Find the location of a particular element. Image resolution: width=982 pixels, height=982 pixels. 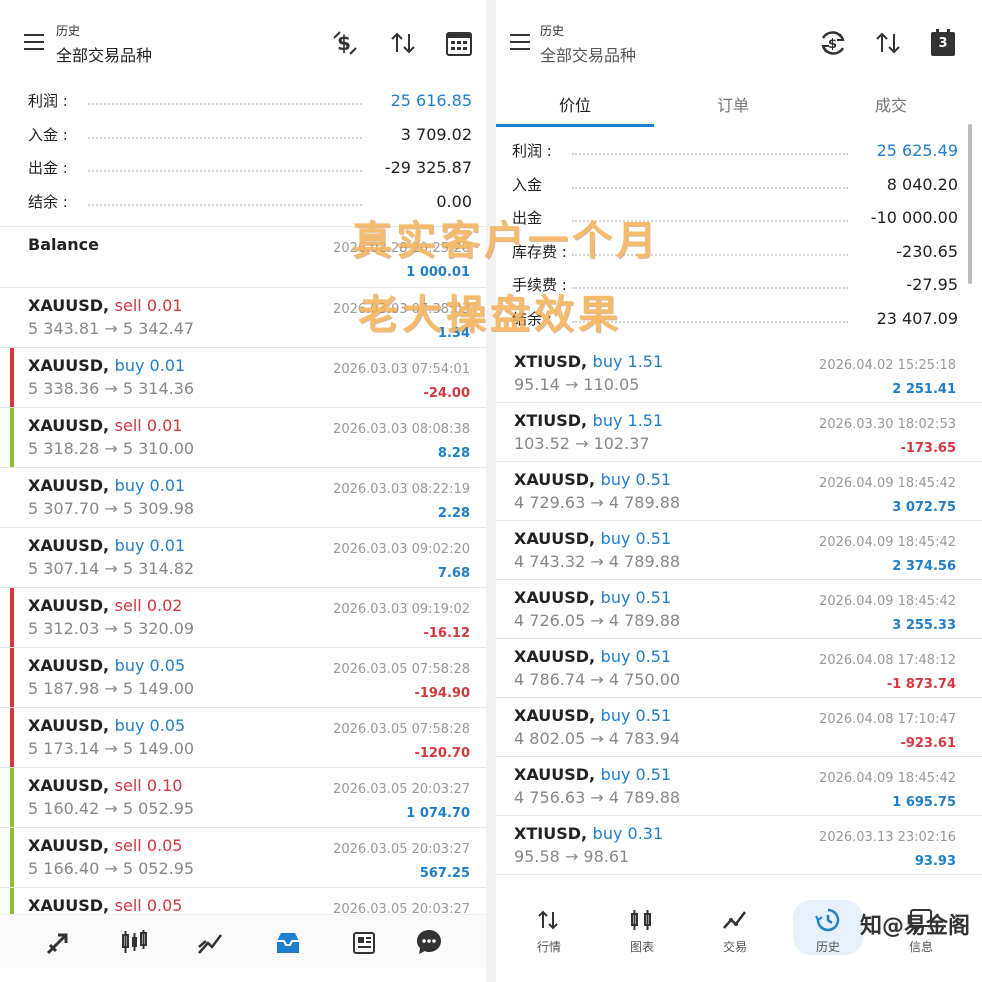

calendar-icon is located at coordinates (459, 43).